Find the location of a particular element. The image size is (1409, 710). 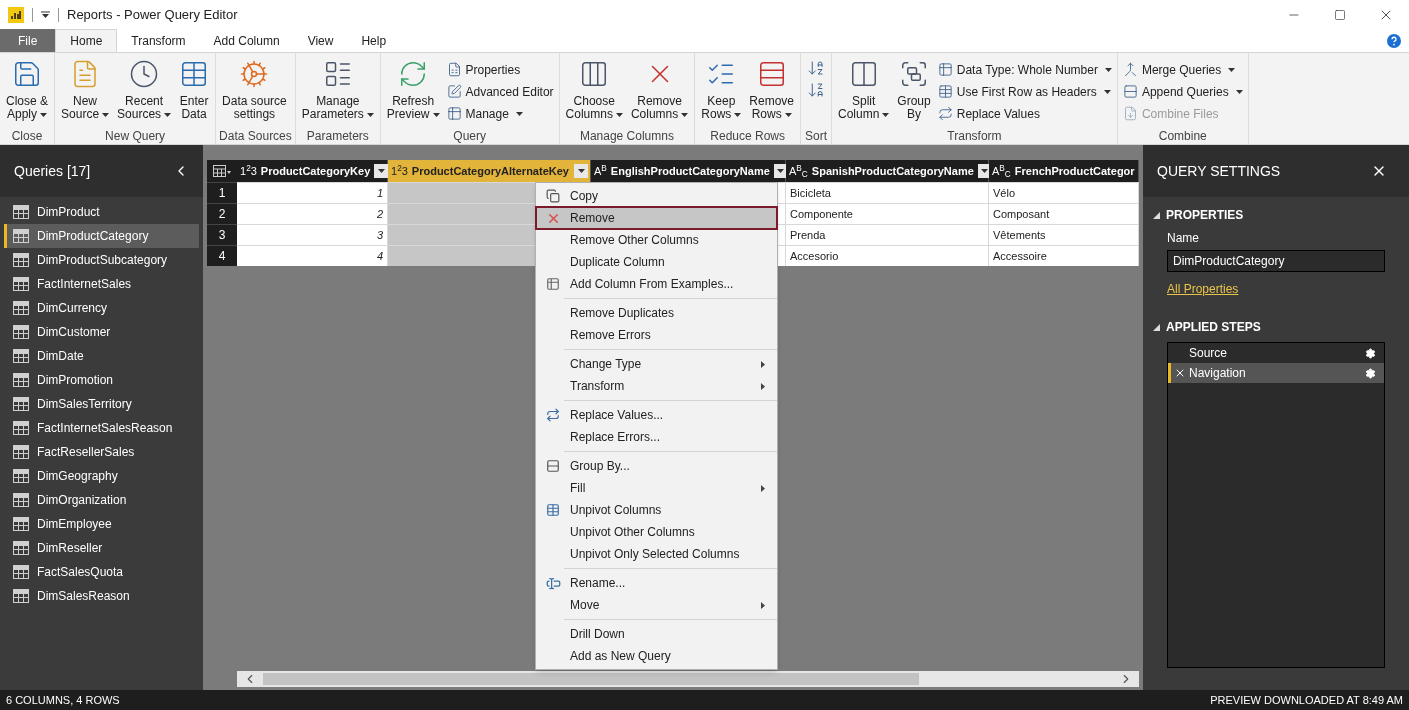

ribbon-button: Remove Rows is located at coordinates (771, 90).